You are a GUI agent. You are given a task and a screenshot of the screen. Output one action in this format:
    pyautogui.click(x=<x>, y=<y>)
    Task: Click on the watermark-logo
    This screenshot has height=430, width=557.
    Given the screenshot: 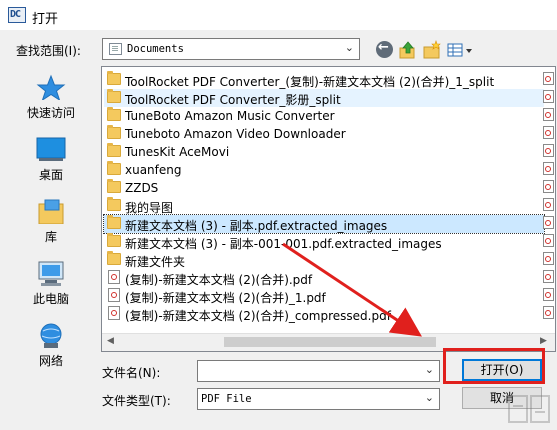 What is the action you would take?
    pyautogui.click(x=529, y=409)
    